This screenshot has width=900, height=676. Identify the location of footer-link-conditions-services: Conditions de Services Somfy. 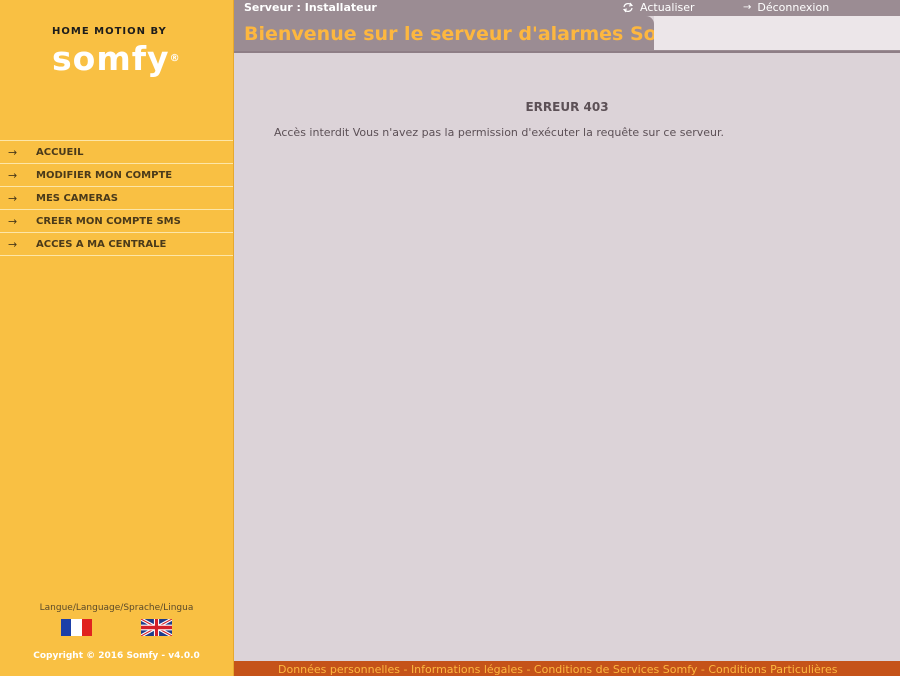
(615, 669).